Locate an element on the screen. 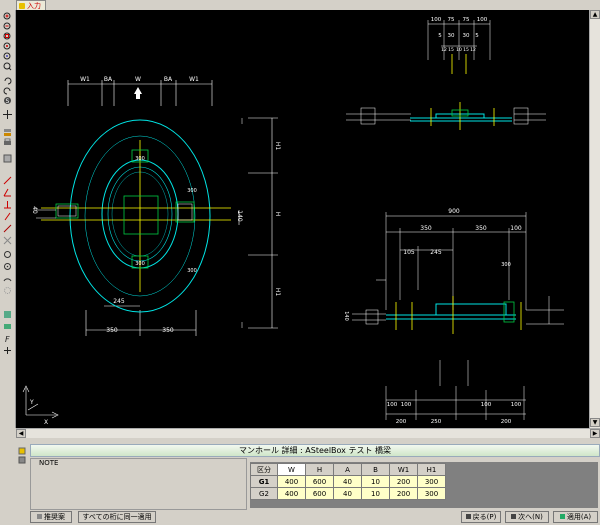 The width and height of the screenshot is (600, 525). arc-tool-icon is located at coordinates (7, 278).